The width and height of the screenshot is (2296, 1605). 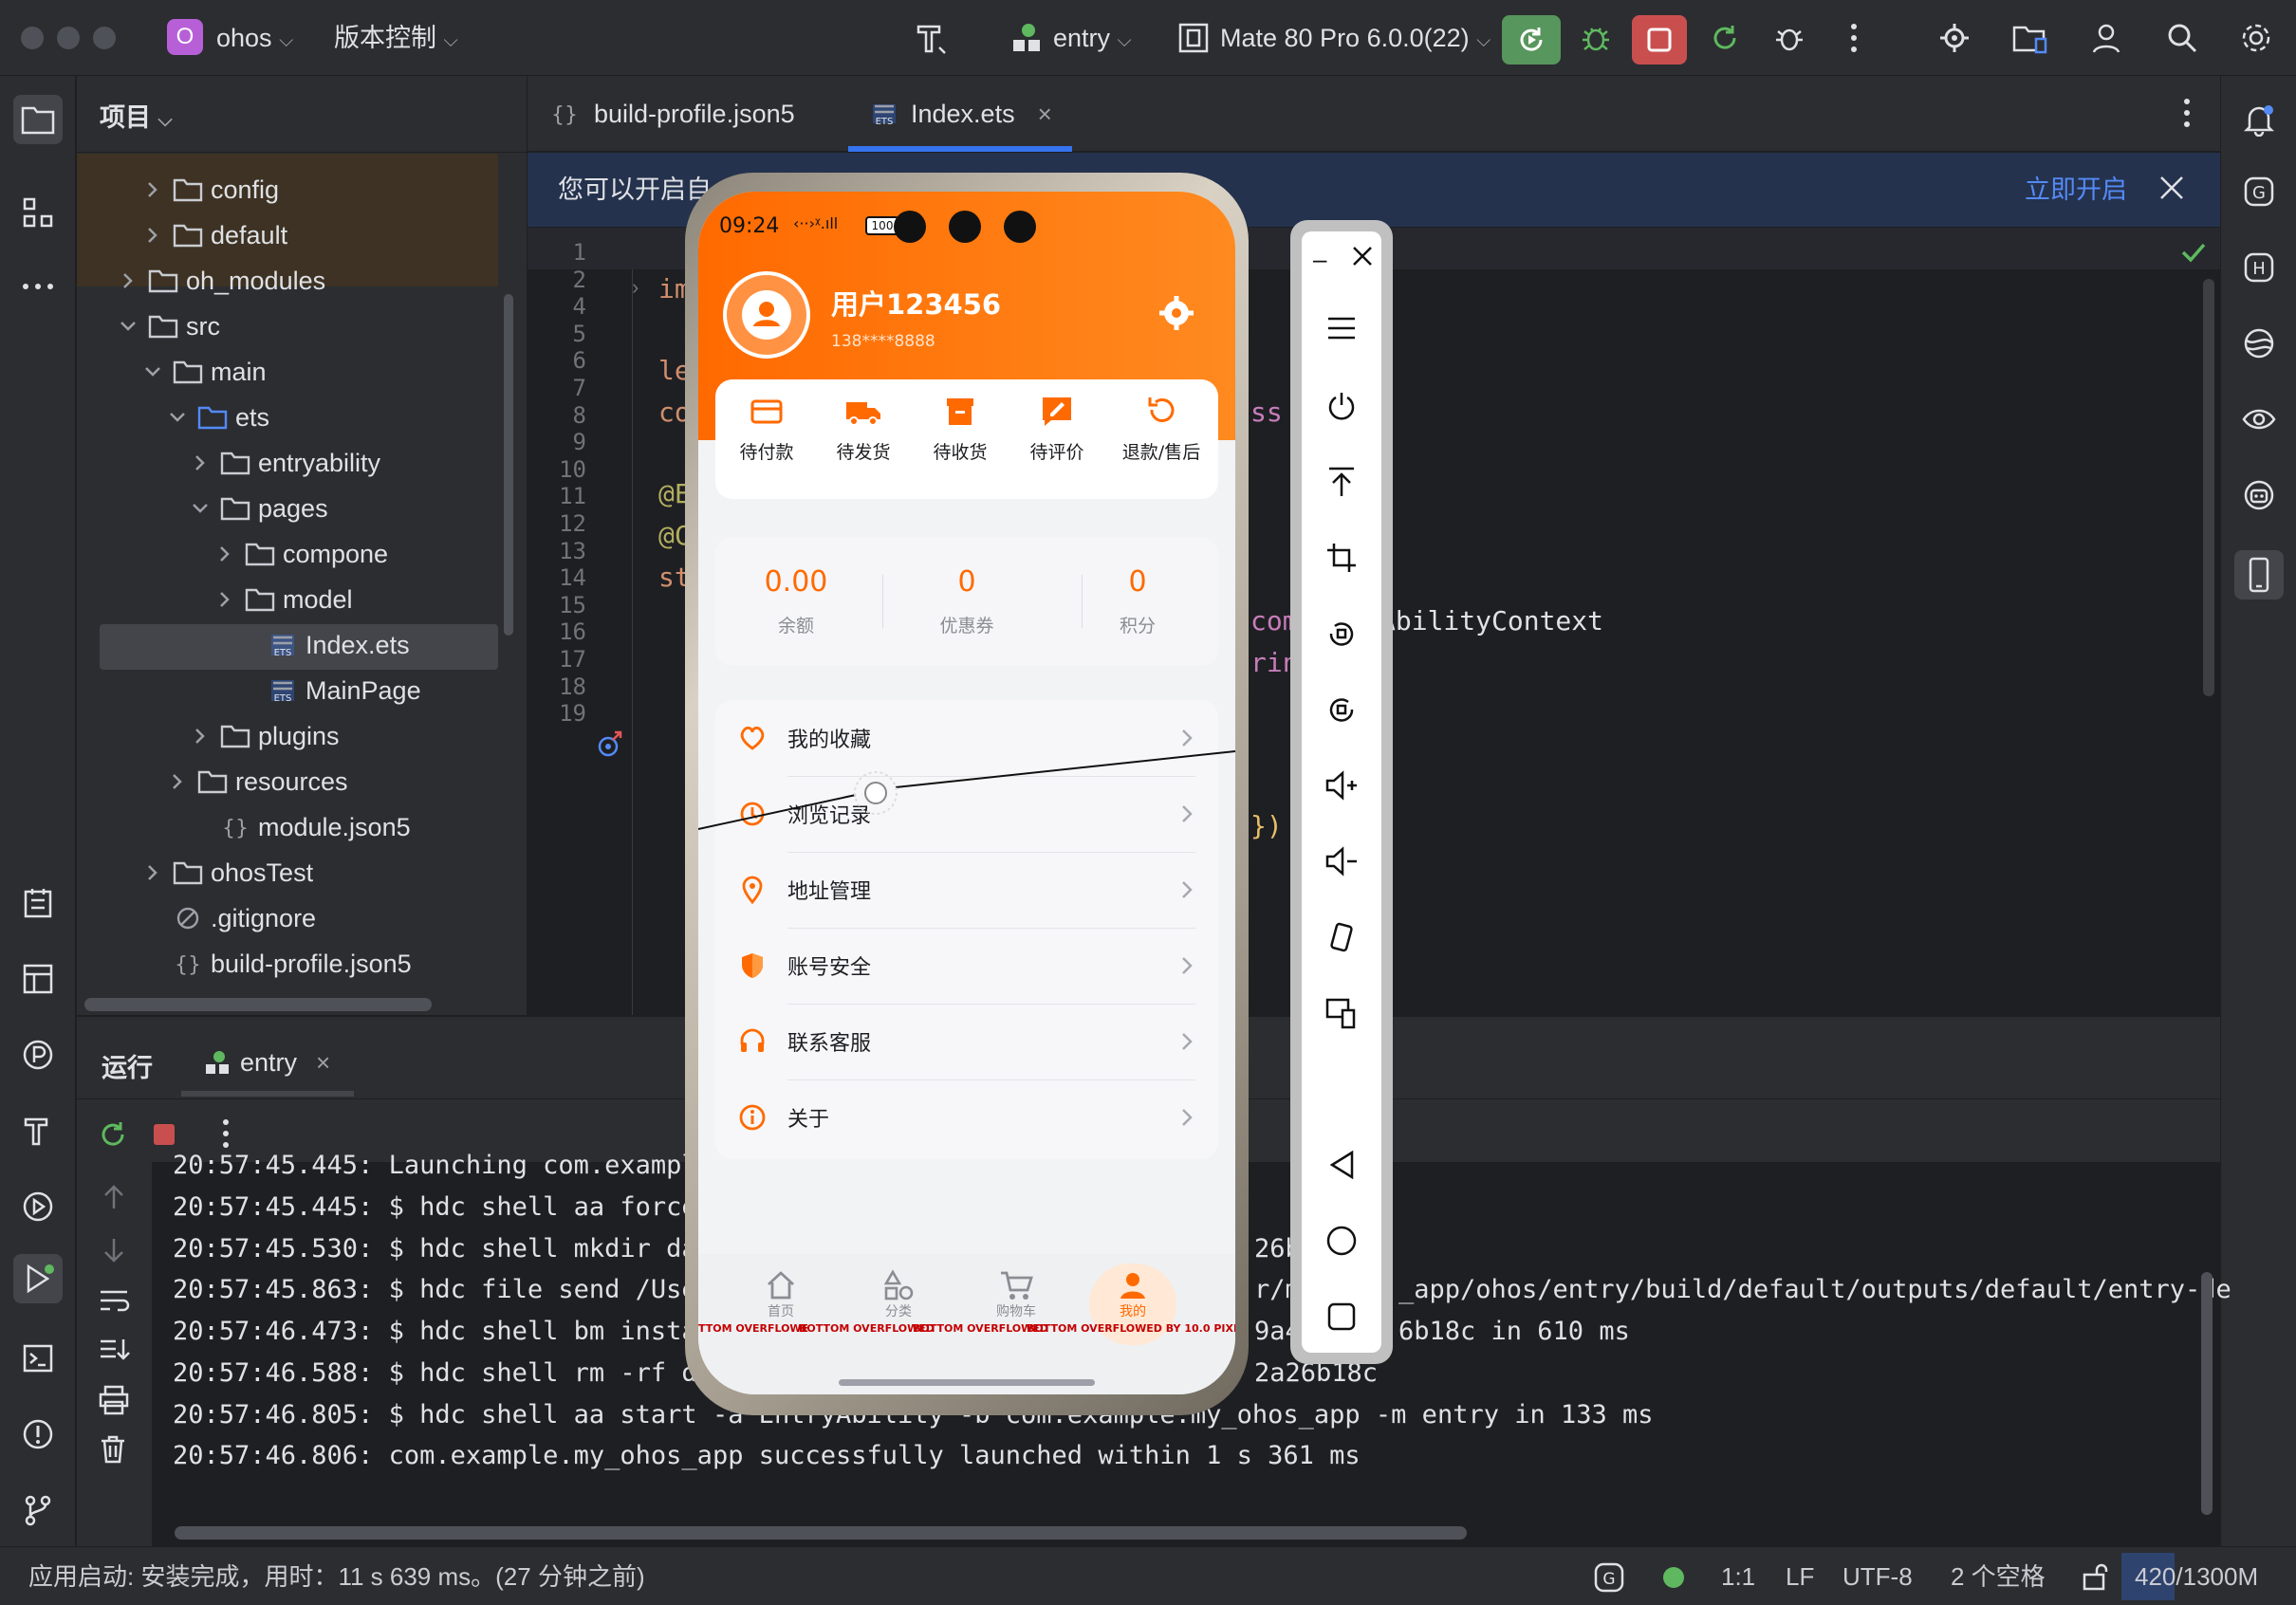 What do you see at coordinates (38, 903) in the screenshot?
I see `todo-icon` at bounding box center [38, 903].